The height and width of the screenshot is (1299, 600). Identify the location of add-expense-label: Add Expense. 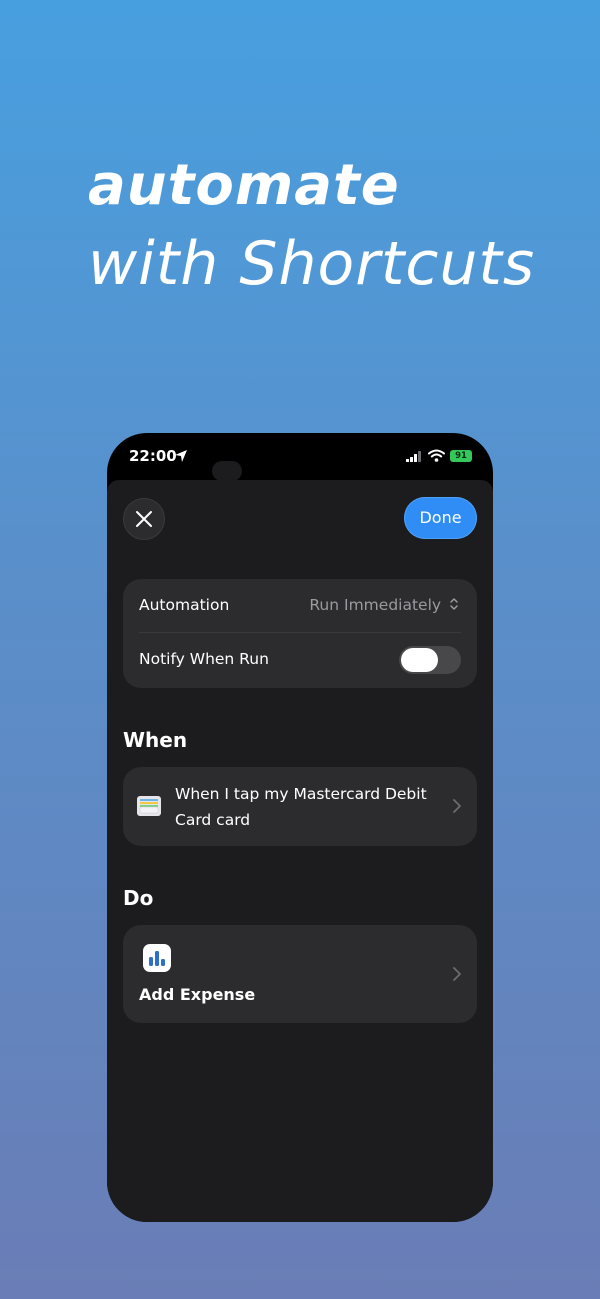
(197, 994).